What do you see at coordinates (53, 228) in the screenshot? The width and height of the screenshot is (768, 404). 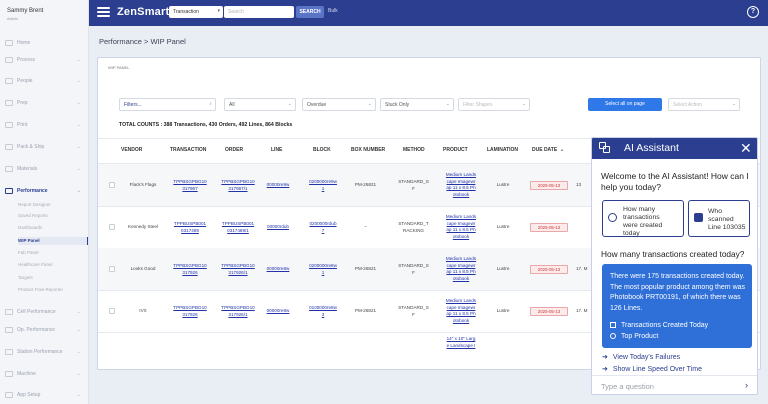 I see `sidebar-subitem-dashboards: Dashboards` at bounding box center [53, 228].